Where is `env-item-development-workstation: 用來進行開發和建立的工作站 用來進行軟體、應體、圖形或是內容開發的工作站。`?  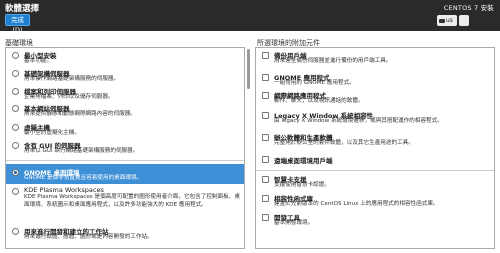
env-item-development-workstation: 用來進行開發和建立的工作站 用來進行軟體、應體、圖形或是內容開發的工作站。 is located at coordinates (125, 235).